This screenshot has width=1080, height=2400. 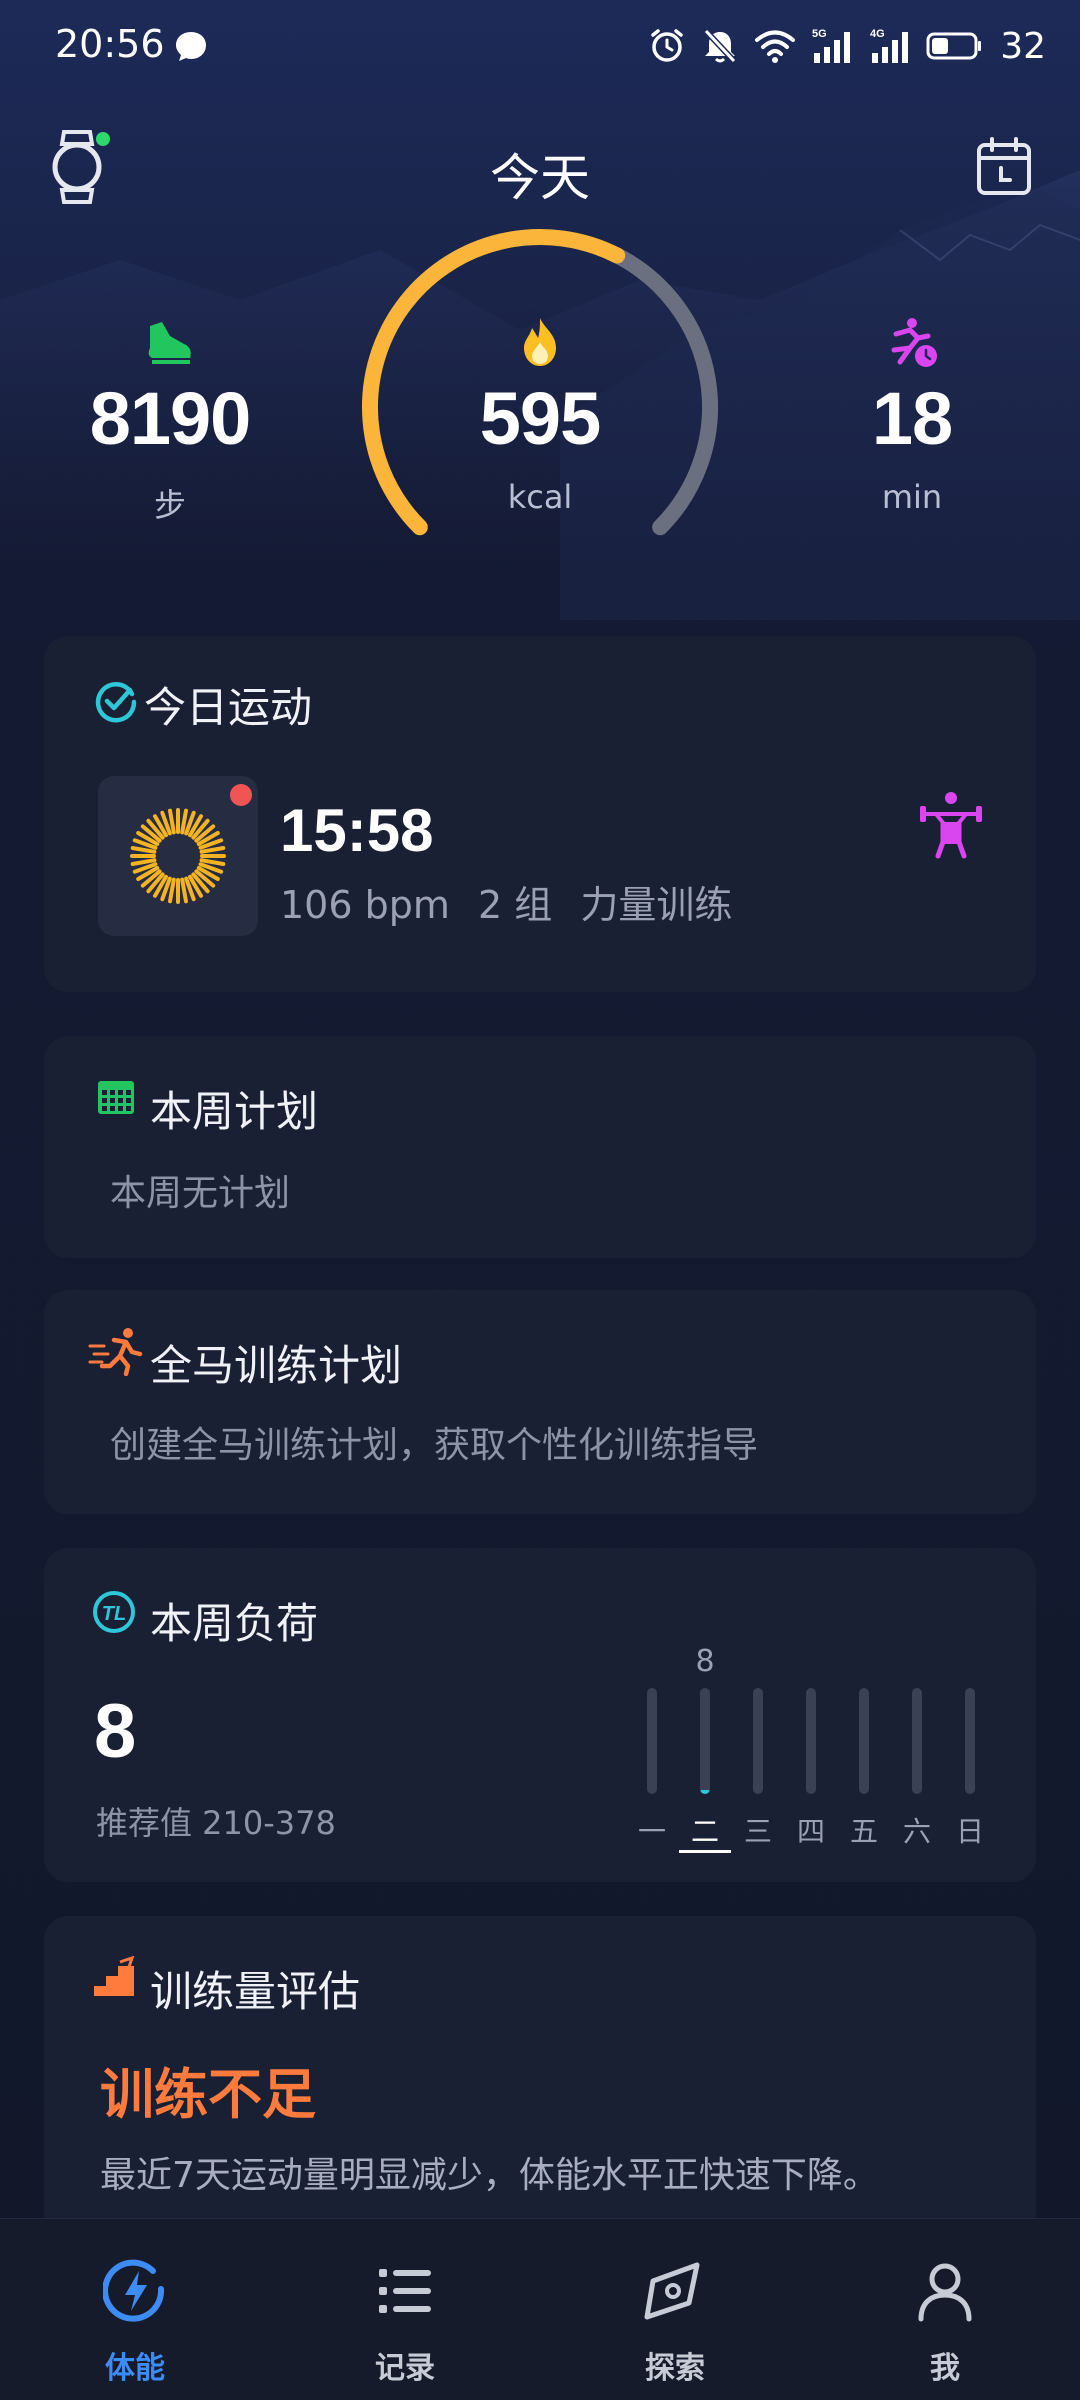 I want to click on nav-tab-explore: 探索, so click(x=675, y=2309).